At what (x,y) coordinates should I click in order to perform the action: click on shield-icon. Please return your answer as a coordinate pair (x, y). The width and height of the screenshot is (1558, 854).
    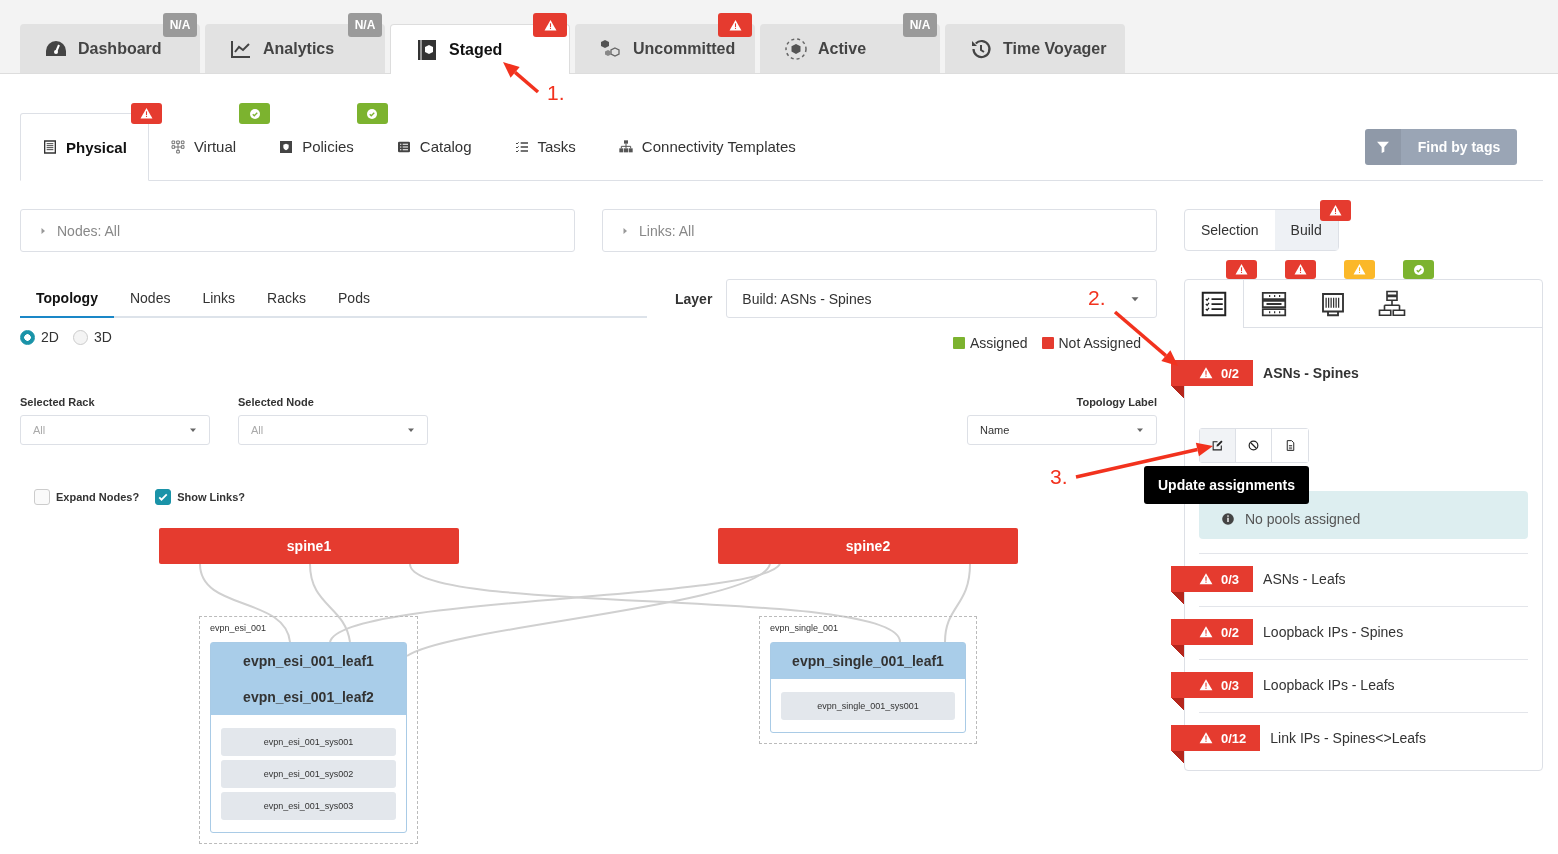
    Looking at the image, I should click on (286, 146).